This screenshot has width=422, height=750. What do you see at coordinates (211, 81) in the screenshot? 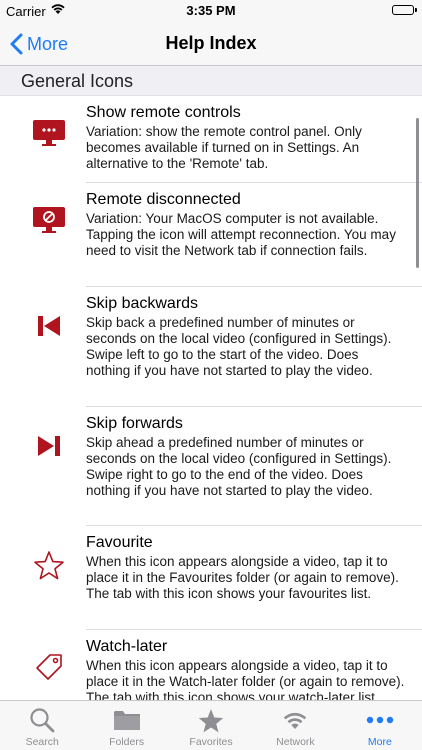
I see `section-header: General Icons` at bounding box center [211, 81].